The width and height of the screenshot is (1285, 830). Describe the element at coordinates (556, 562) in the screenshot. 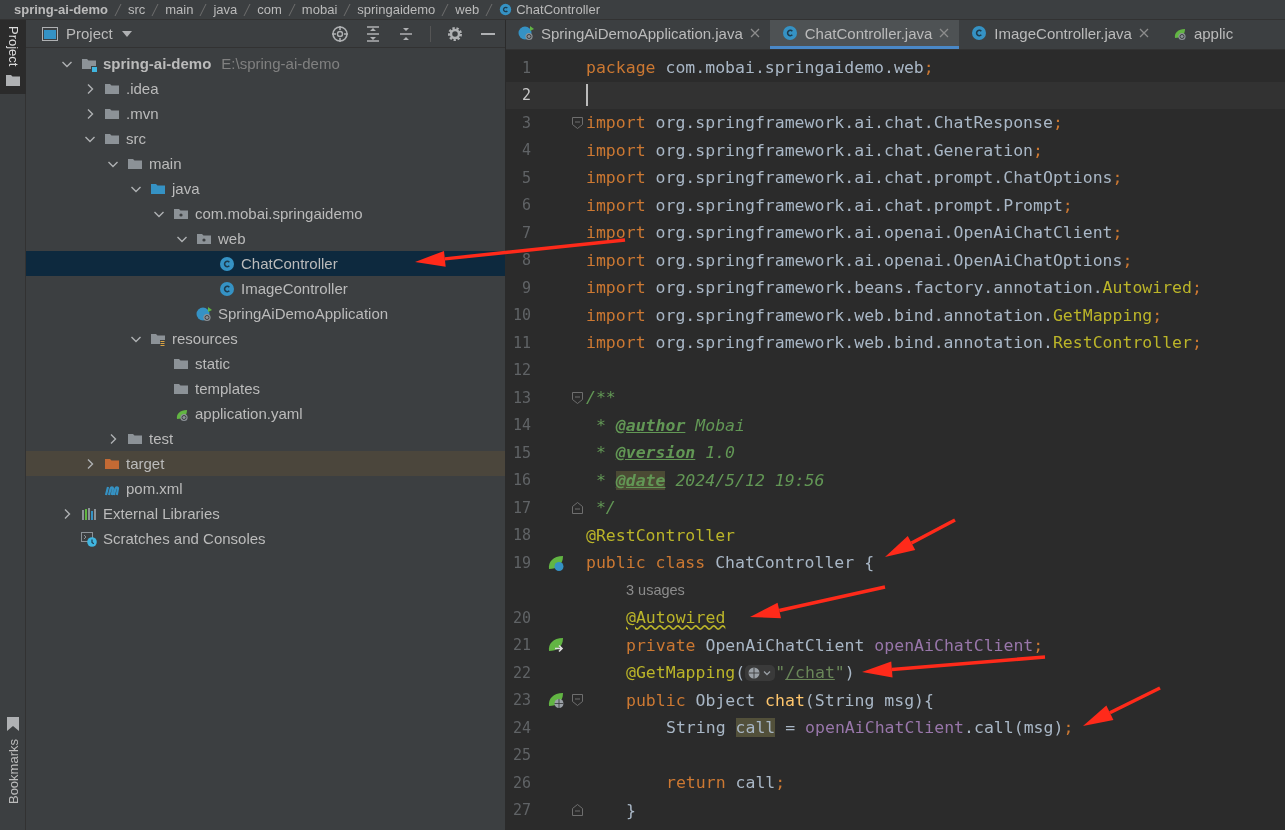

I see `bean-gutter-icon` at that location.